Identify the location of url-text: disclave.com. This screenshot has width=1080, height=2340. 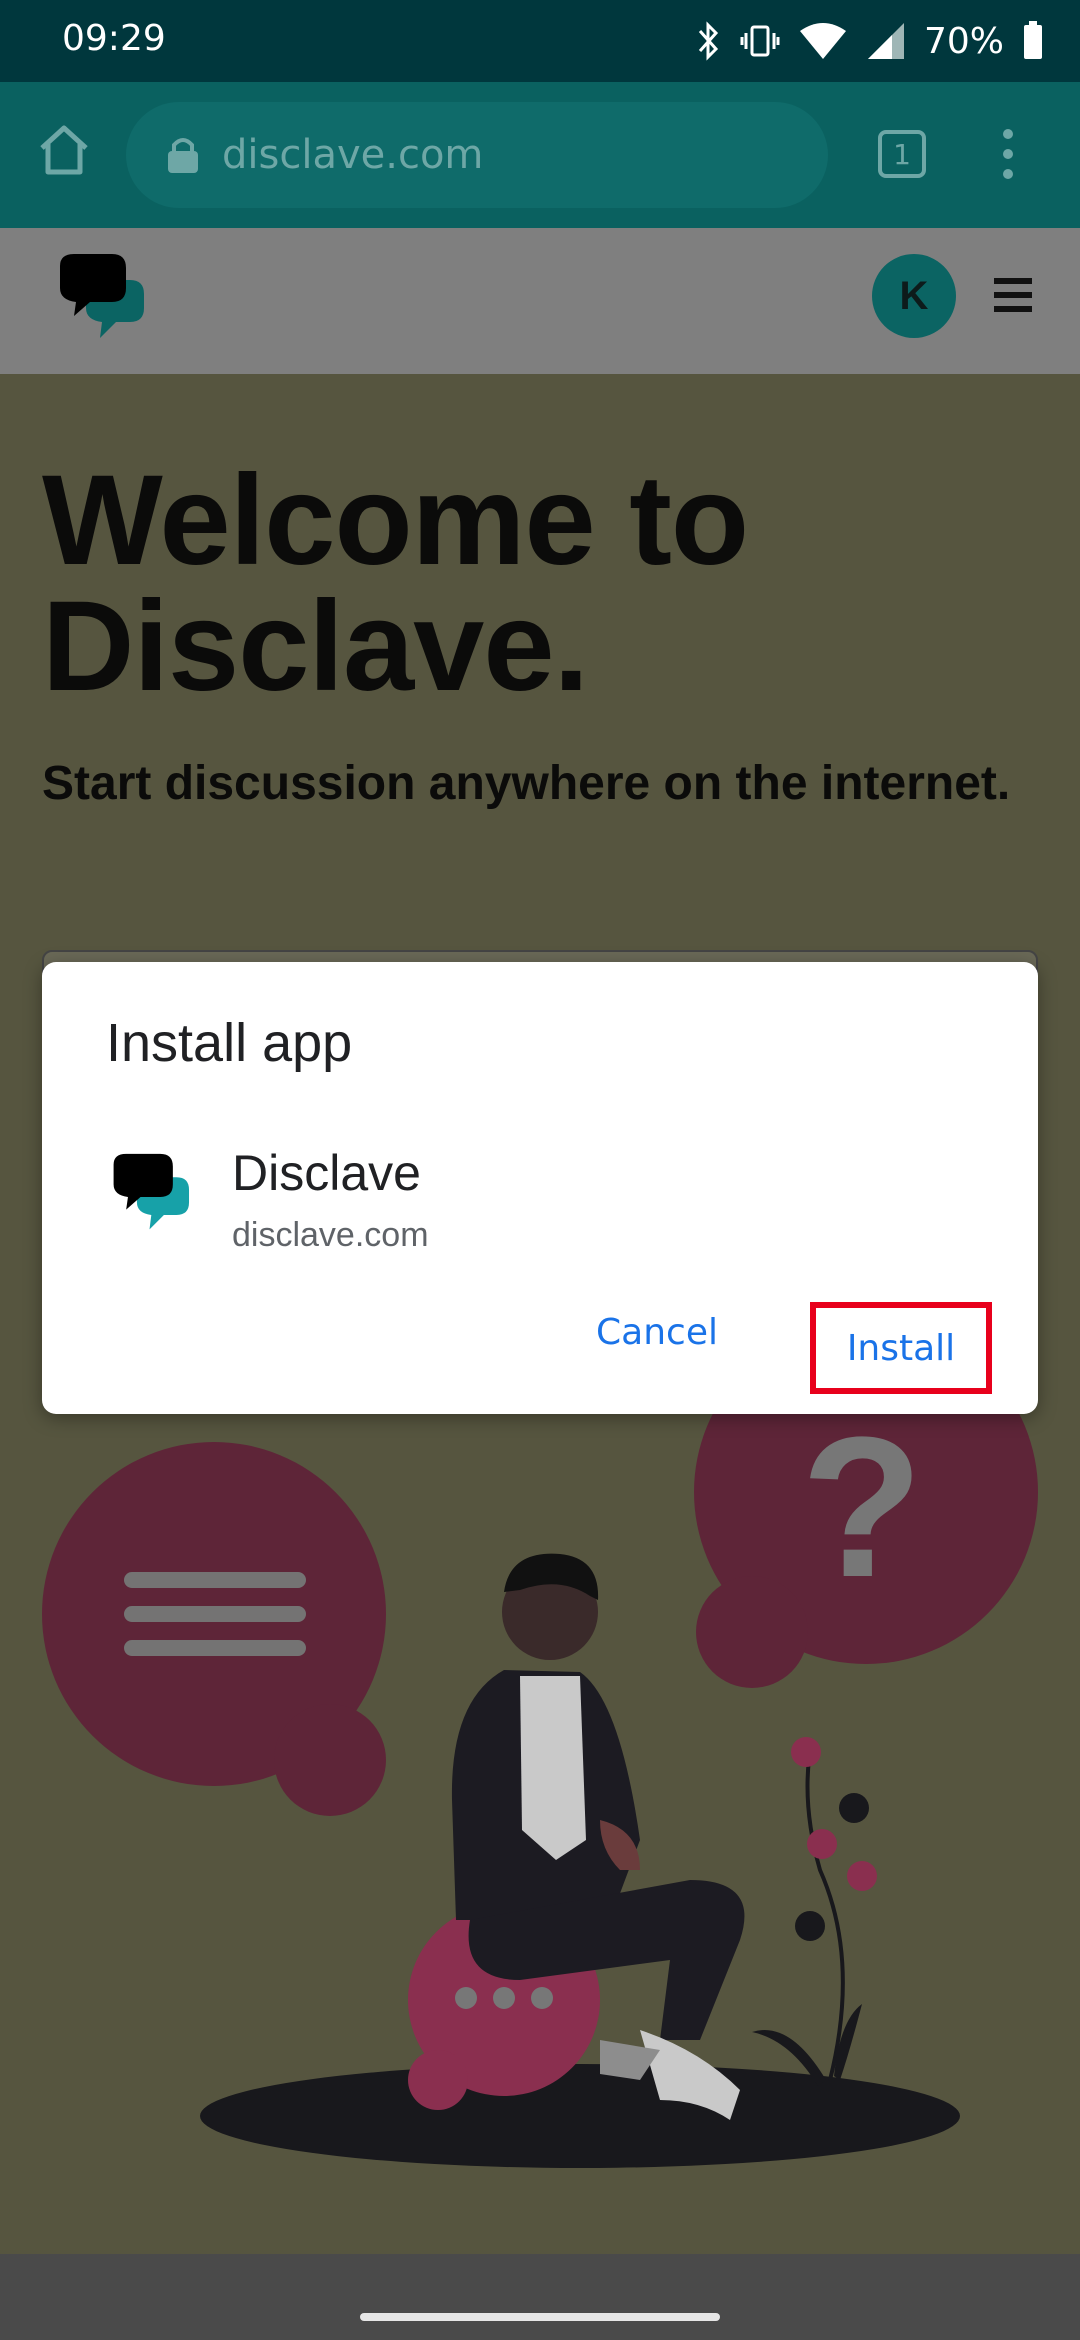
(353, 155).